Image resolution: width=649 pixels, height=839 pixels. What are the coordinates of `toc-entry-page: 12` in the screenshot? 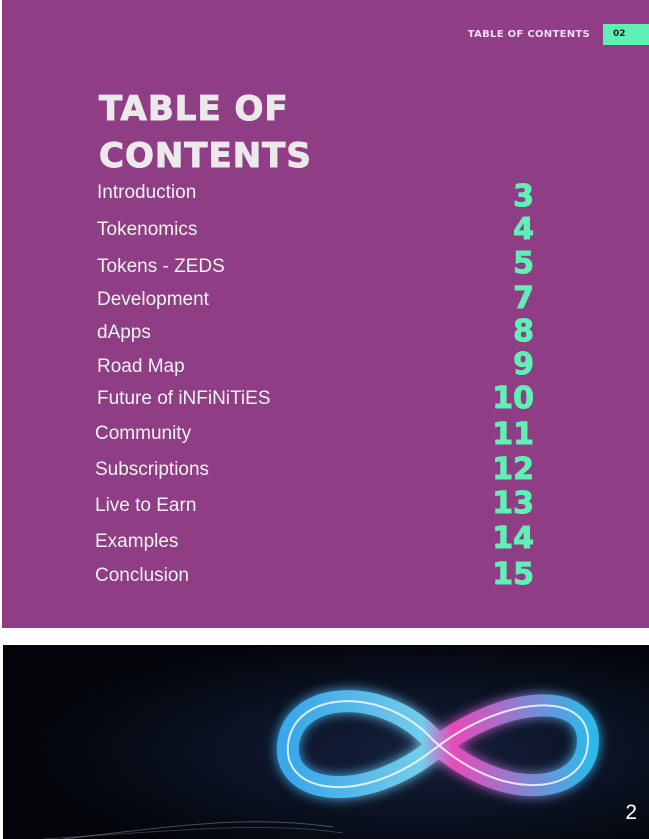 It's located at (504, 469).